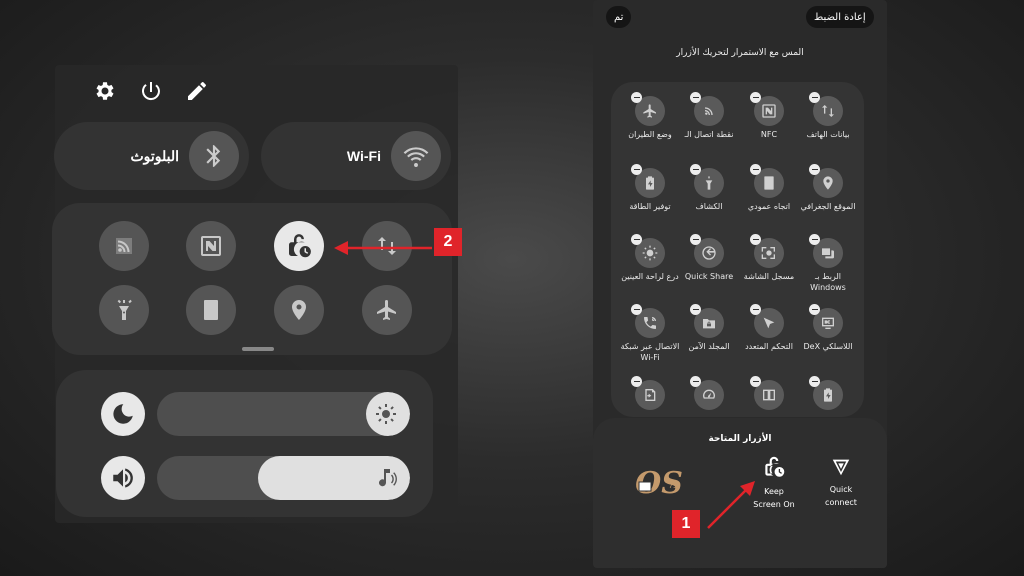  Describe the element at coordinates (740, 439) in the screenshot. I see `available-title: الأزرار المتاحة` at that location.